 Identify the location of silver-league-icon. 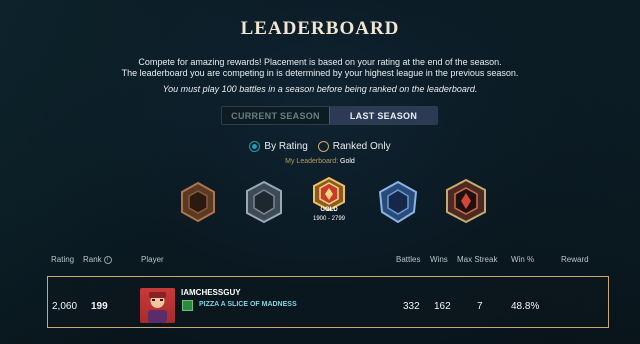
(264, 202).